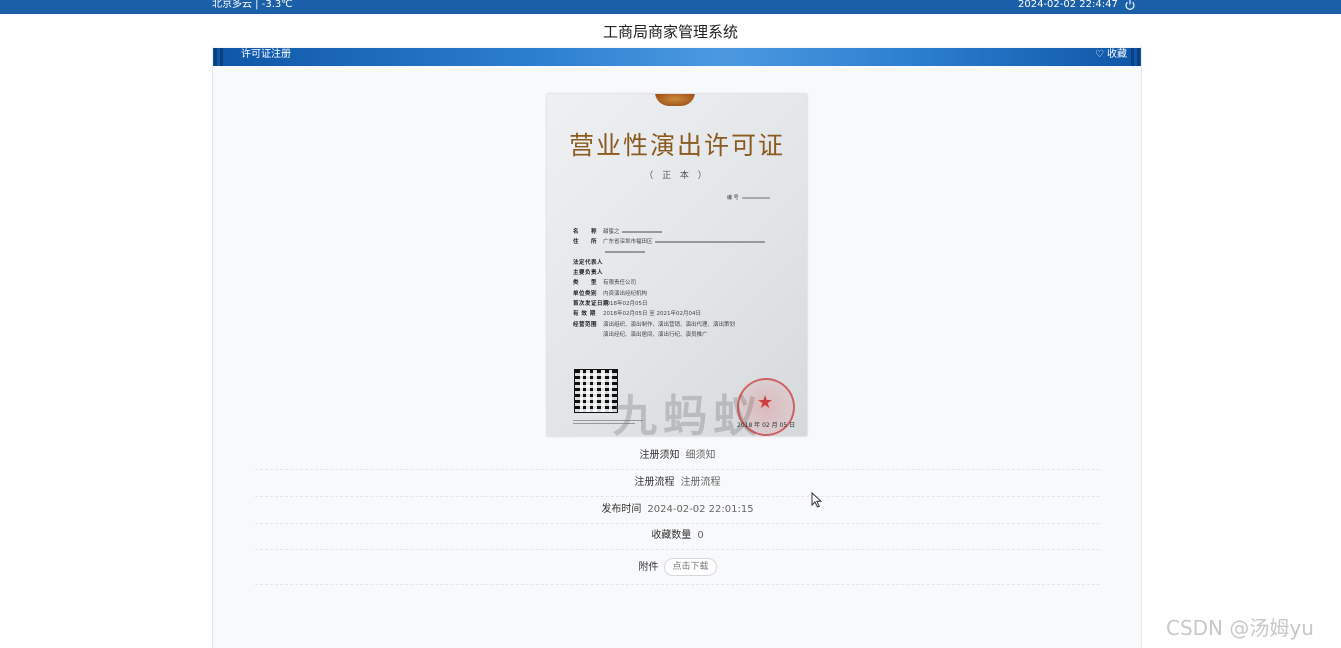 This screenshot has width=1341, height=648. What do you see at coordinates (648, 567) in the screenshot?
I see `attachment-label: 附件` at bounding box center [648, 567].